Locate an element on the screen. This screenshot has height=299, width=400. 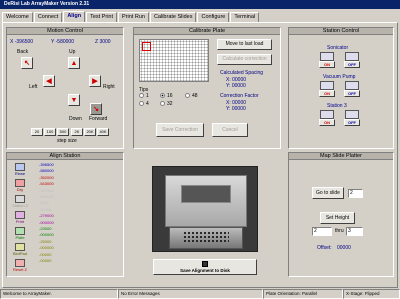
status-errors: No Error Messages is located at coordinates (190, 294).